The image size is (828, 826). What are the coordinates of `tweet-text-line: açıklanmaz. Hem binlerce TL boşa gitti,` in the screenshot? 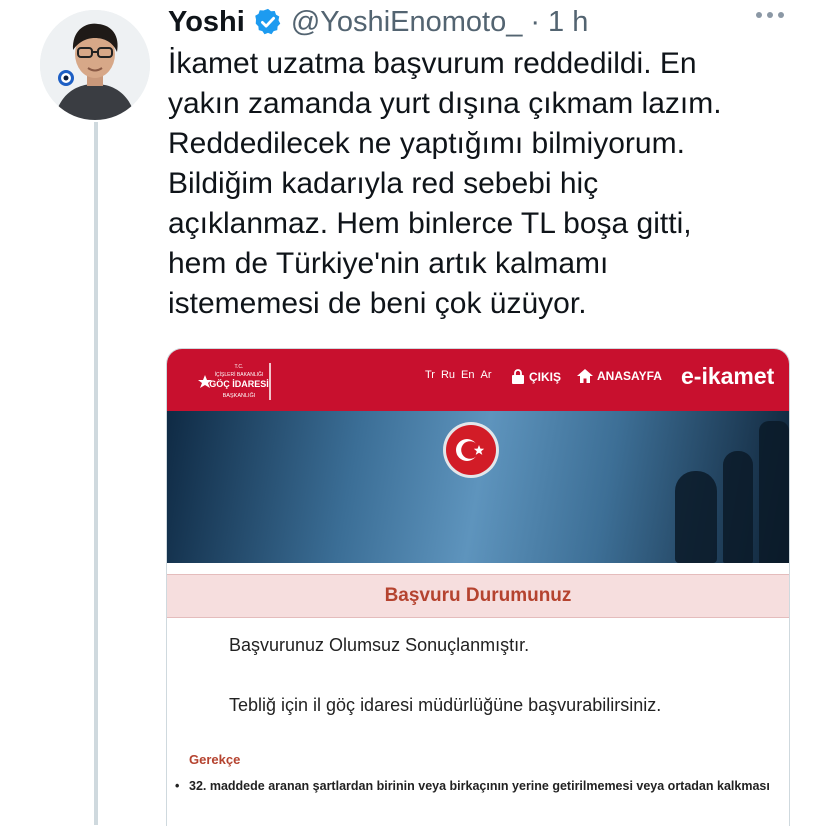 It's located at (430, 223).